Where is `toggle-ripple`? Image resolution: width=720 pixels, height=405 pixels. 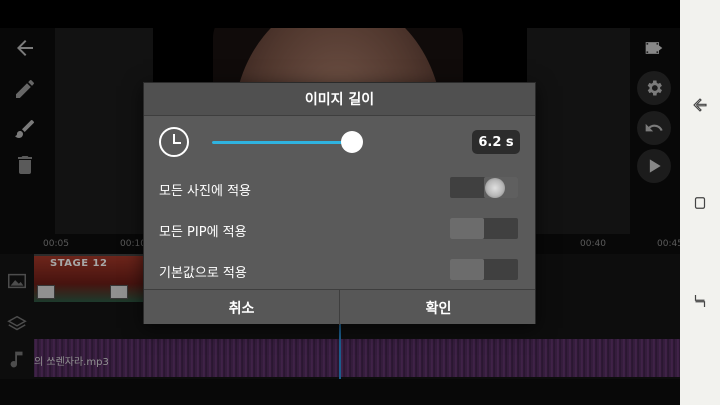
toggle-ripple is located at coordinates (495, 188).